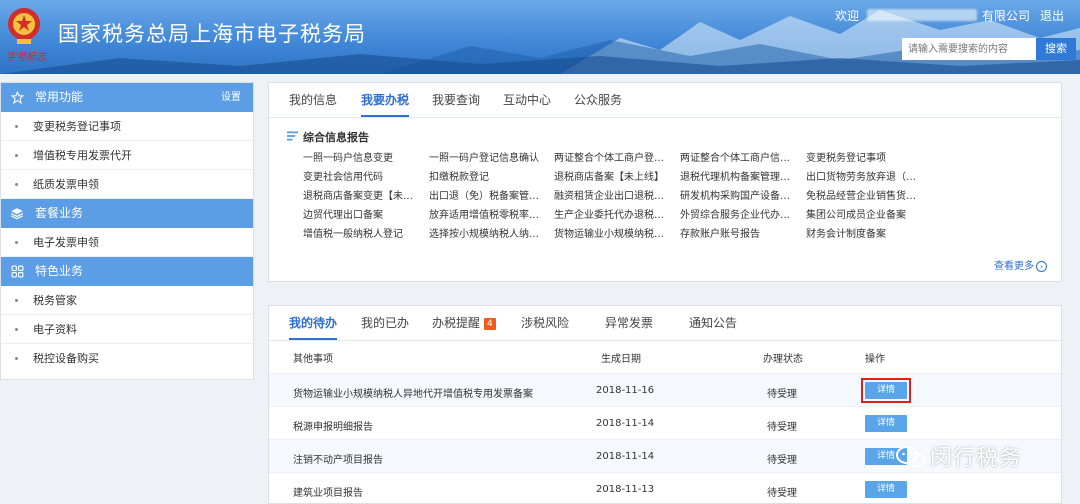 The height and width of the screenshot is (504, 1080). I want to click on service-link: 集团公司成员企业备案, so click(865, 213).